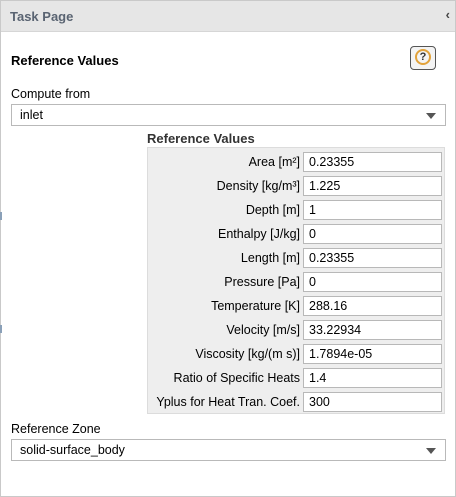 The width and height of the screenshot is (456, 497). I want to click on length-label: Length [m], so click(270, 258).